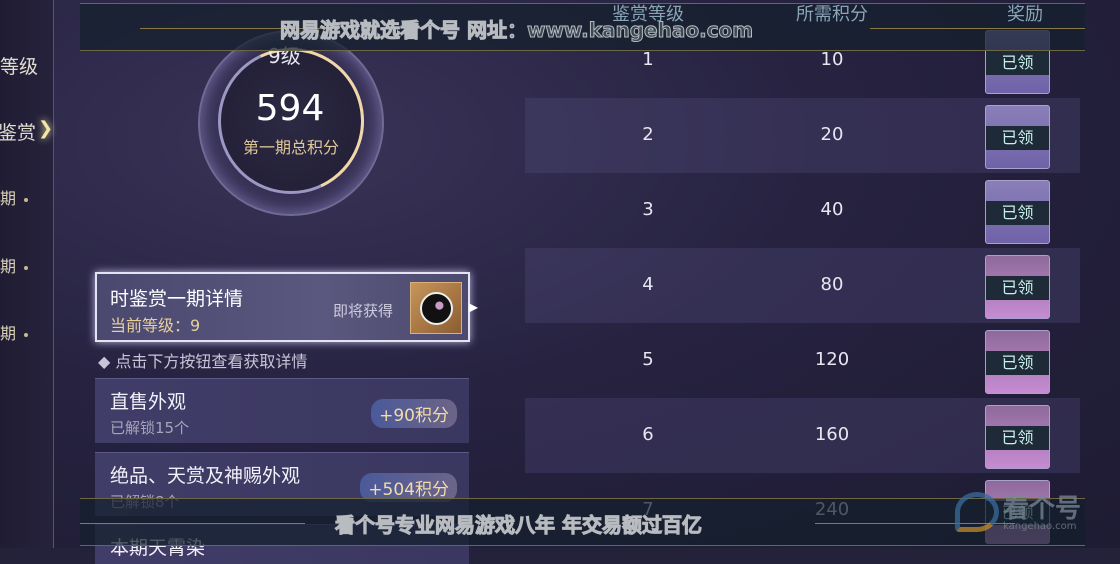  Describe the element at coordinates (414, 413) in the screenshot. I see `points-badge: +90积分` at that location.